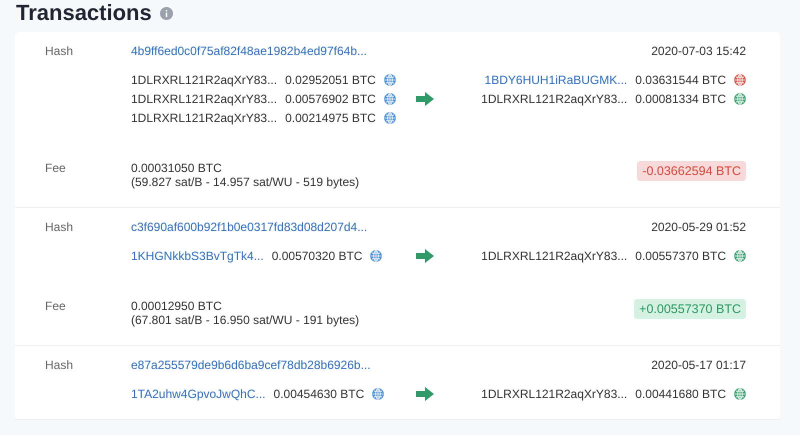 This screenshot has height=435, width=800. What do you see at coordinates (177, 168) in the screenshot?
I see `fee-amount: 0.00031050 BTC` at bounding box center [177, 168].